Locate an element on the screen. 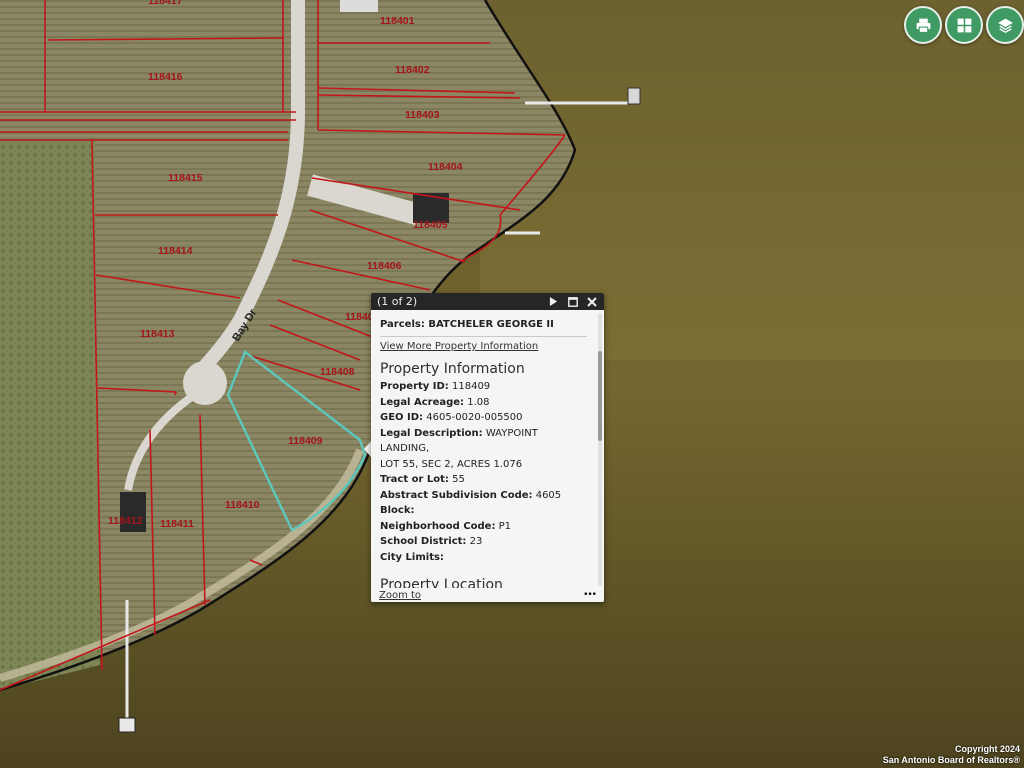  printer-icon is located at coordinates (923, 25).